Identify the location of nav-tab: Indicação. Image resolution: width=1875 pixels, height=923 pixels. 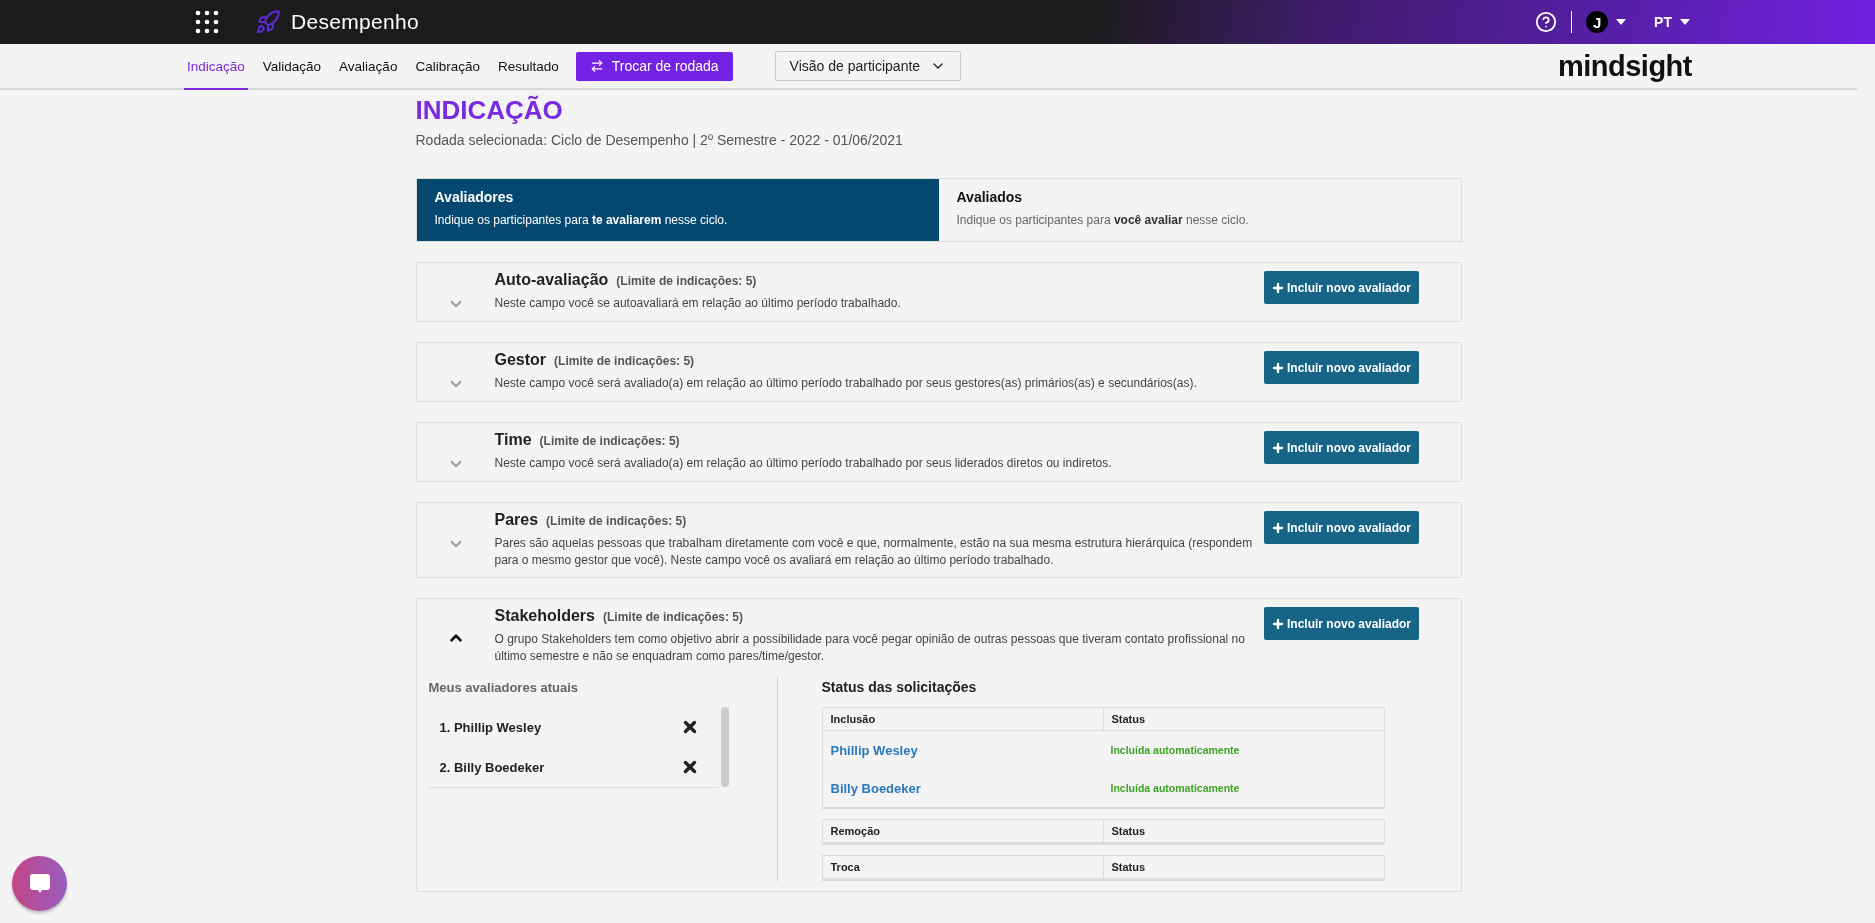
(216, 67).